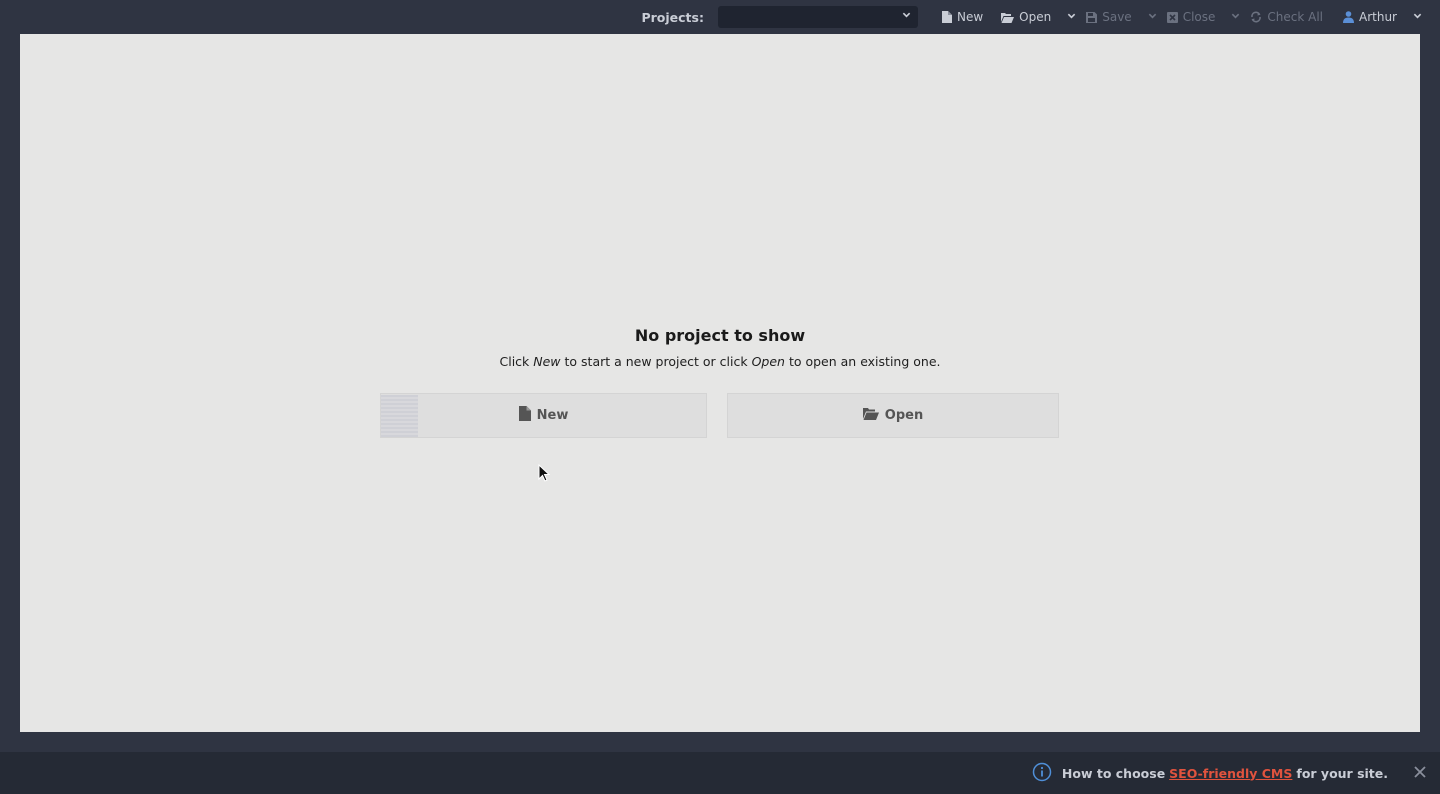 This screenshot has height=794, width=1440. Describe the element at coordinates (862, 361) in the screenshot. I see `subtitle-text-3: to open an existing one.` at that location.